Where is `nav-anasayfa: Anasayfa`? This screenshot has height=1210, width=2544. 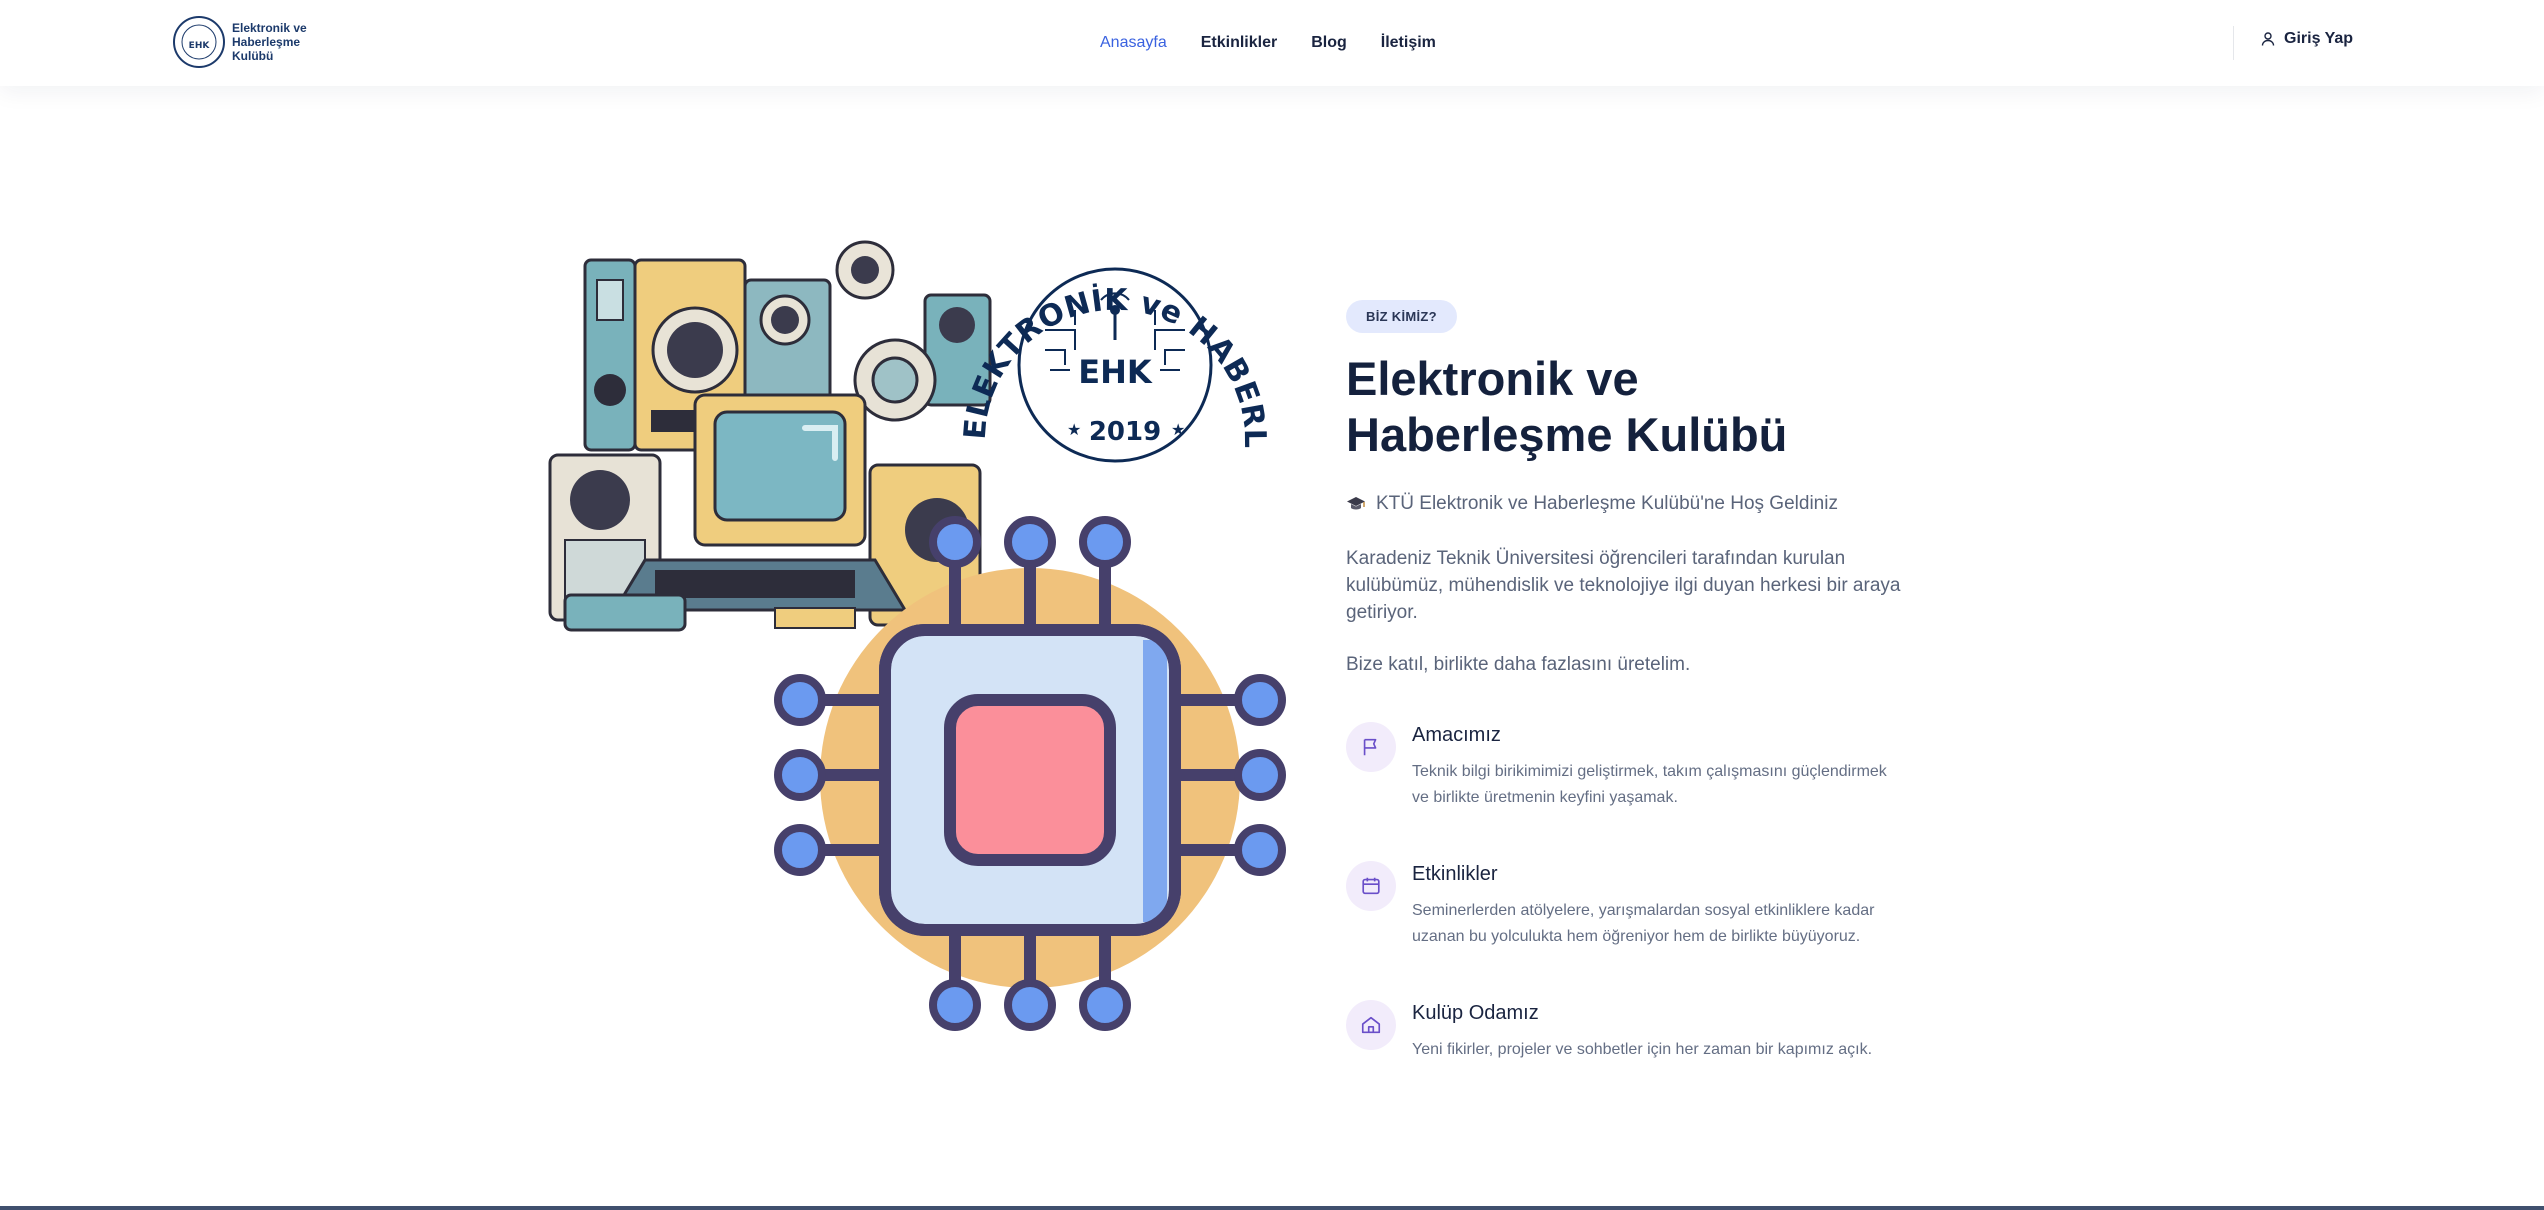 nav-anasayfa: Anasayfa is located at coordinates (1133, 43).